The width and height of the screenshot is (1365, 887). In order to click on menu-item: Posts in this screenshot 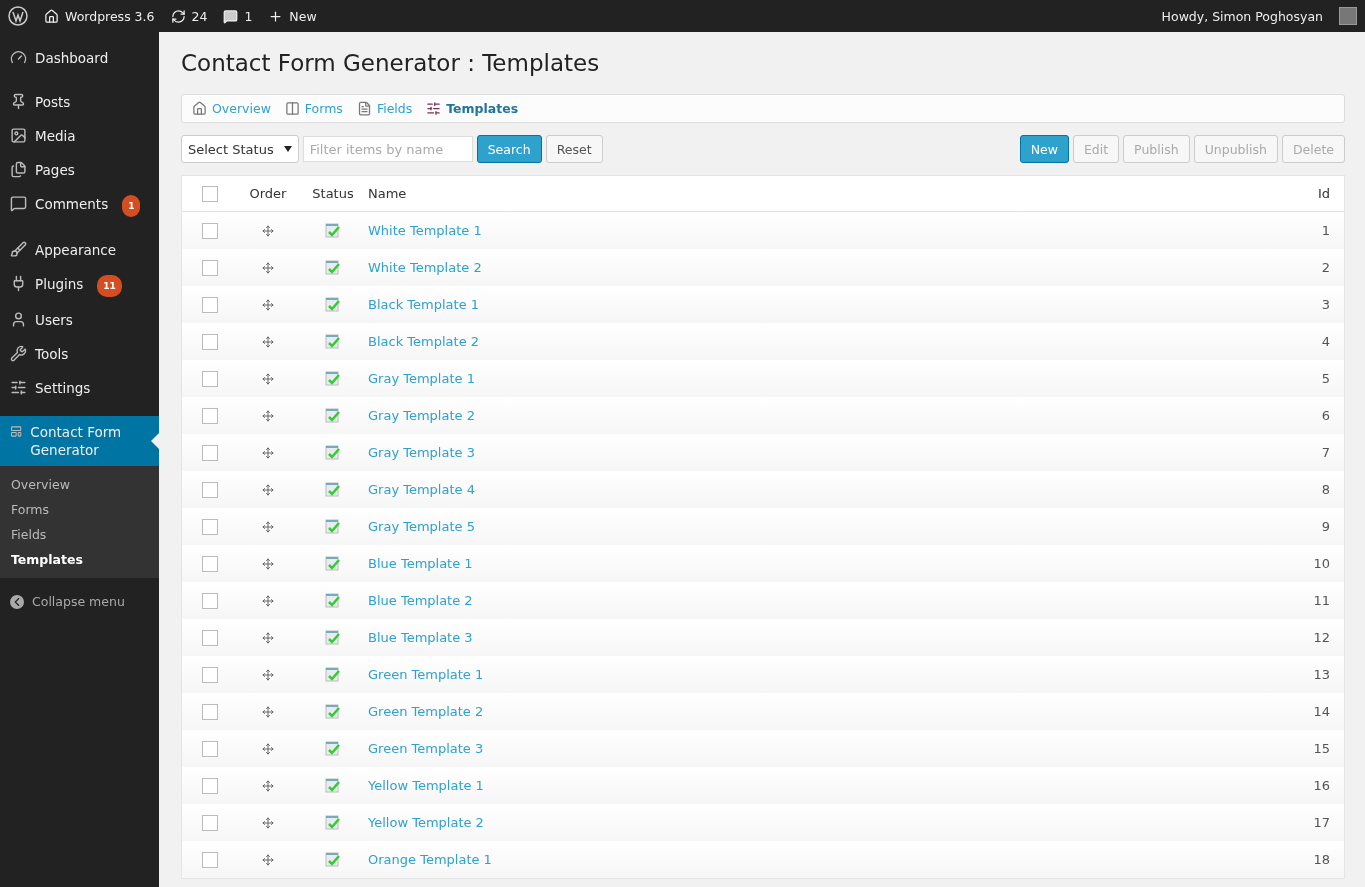, I will do `click(79, 103)`.